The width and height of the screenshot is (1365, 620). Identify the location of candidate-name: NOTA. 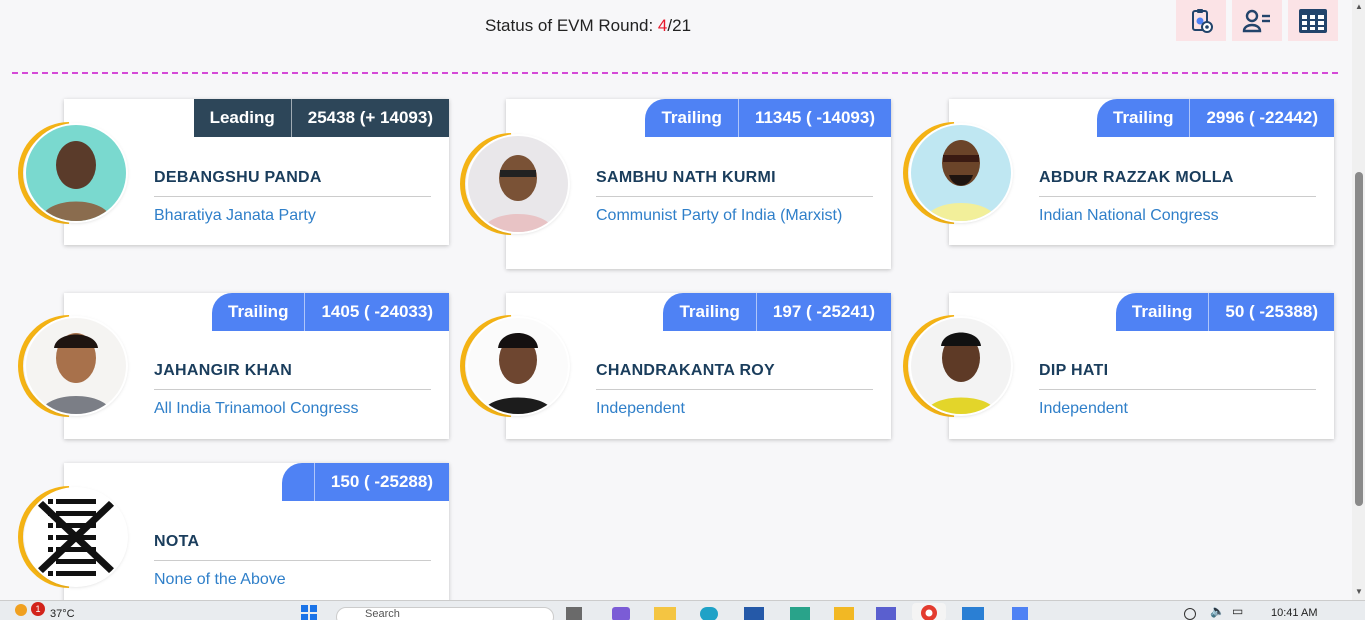
(177, 541).